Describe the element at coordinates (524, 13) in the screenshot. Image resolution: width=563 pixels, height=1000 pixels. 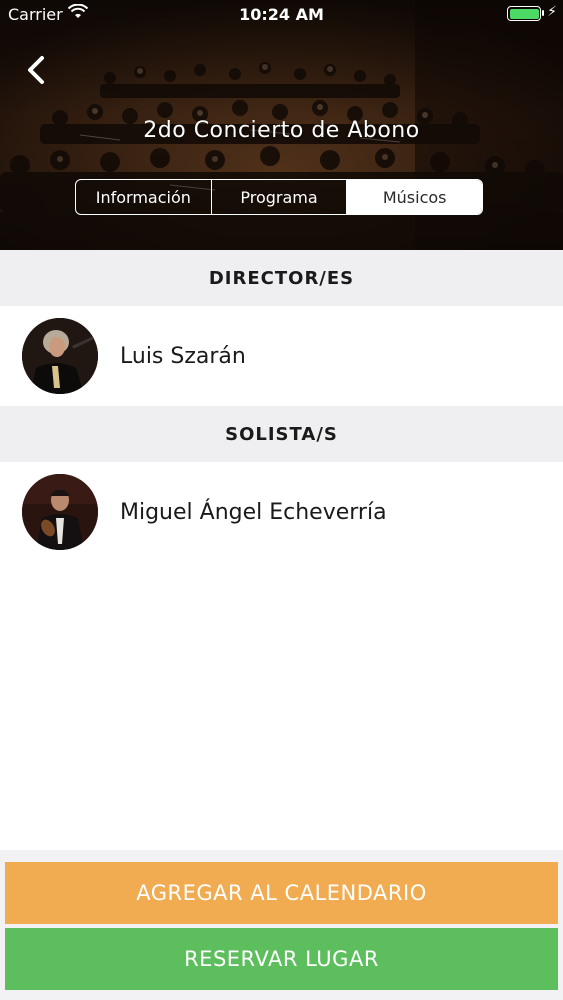
I see `battery-icon` at that location.